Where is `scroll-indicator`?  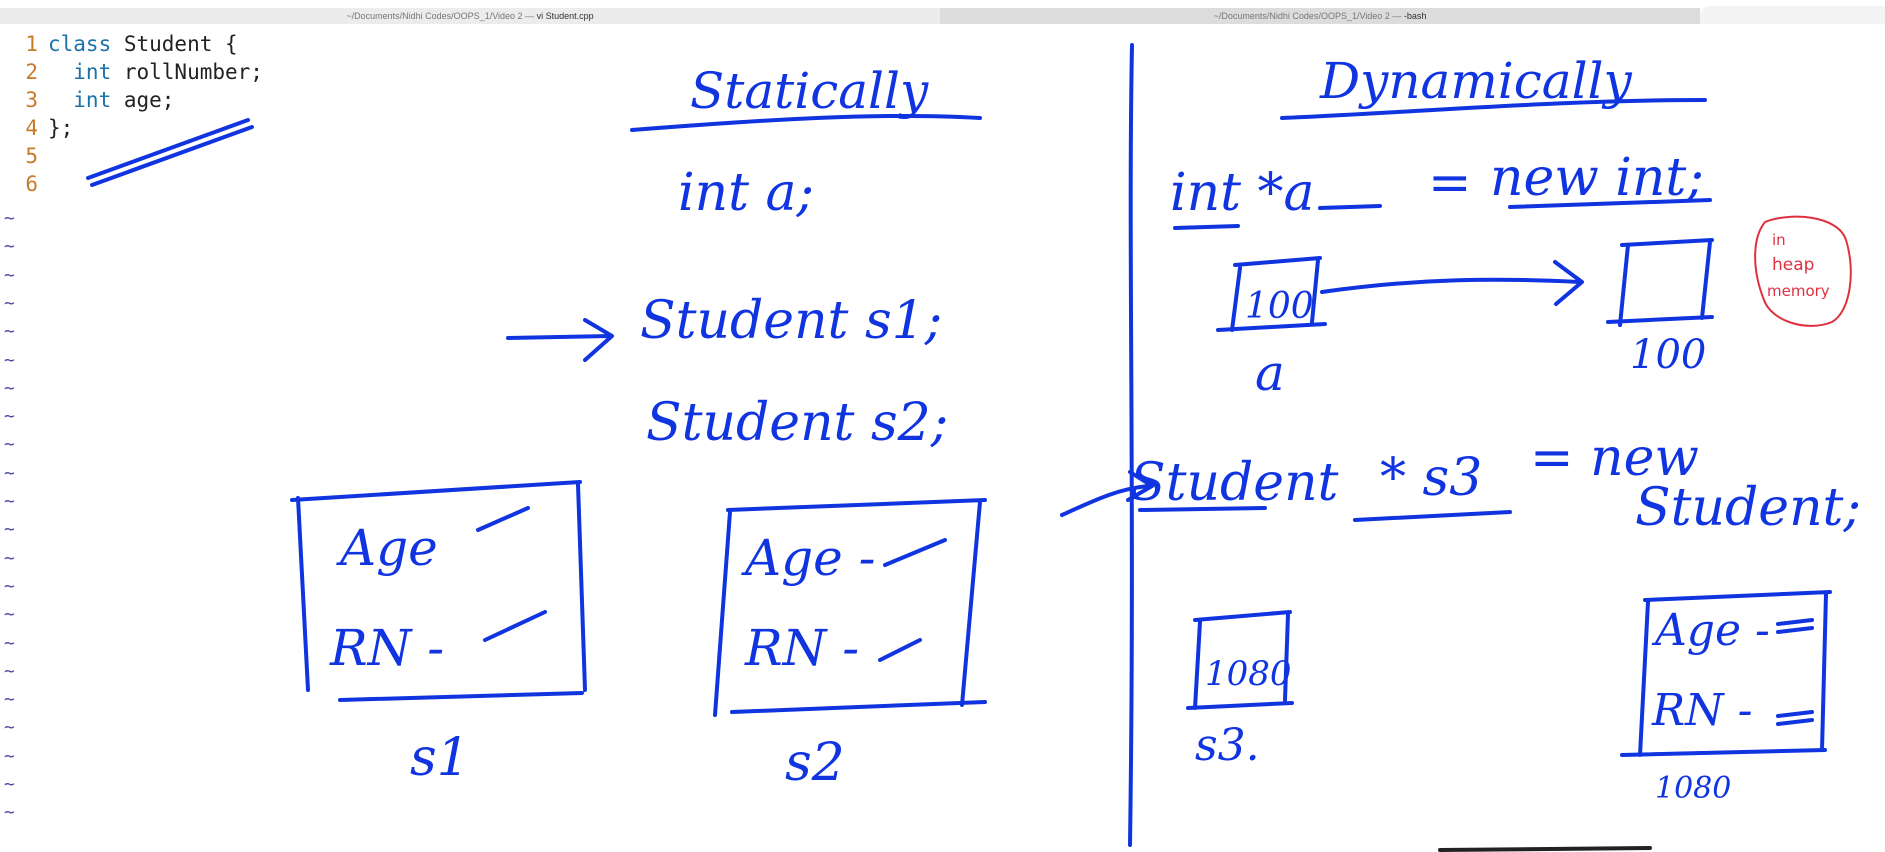
scroll-indicator is located at coordinates (1545, 849).